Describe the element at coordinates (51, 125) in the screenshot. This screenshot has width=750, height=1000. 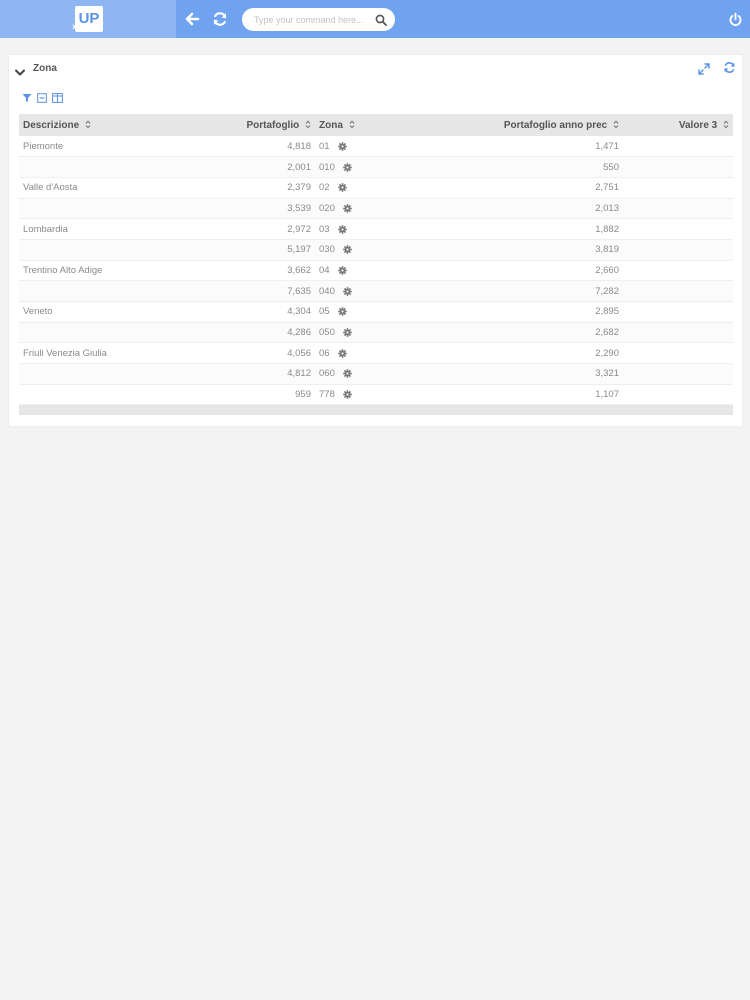
I see `column-header-label: Descrizione` at that location.